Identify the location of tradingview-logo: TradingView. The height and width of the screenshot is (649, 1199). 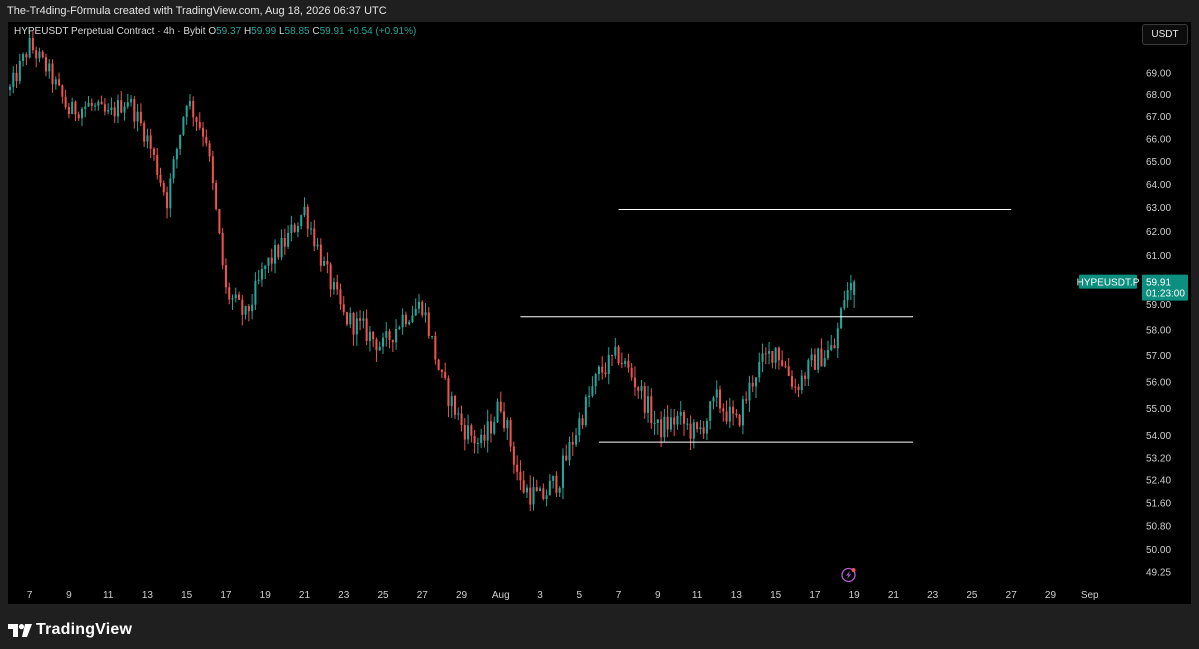
(70, 630).